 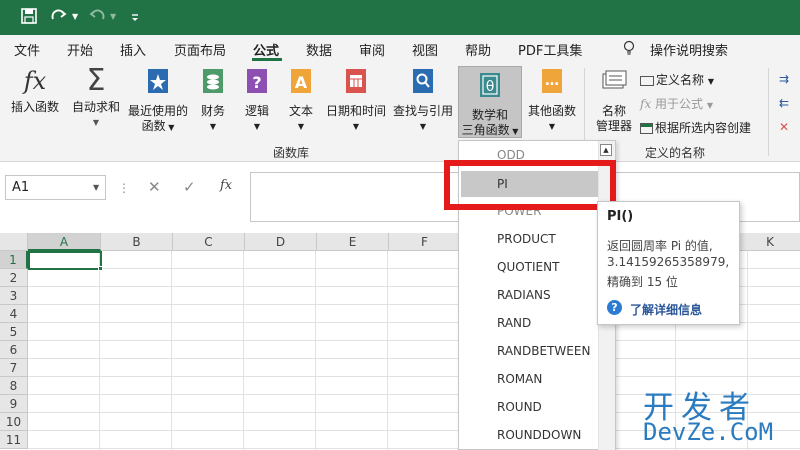 I want to click on row-header-5: 5, so click(x=14, y=332).